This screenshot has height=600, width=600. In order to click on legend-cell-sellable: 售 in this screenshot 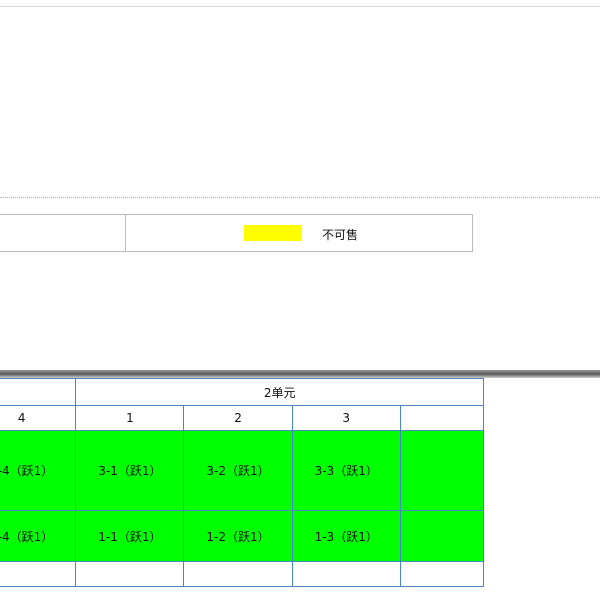, I will do `click(63, 233)`.